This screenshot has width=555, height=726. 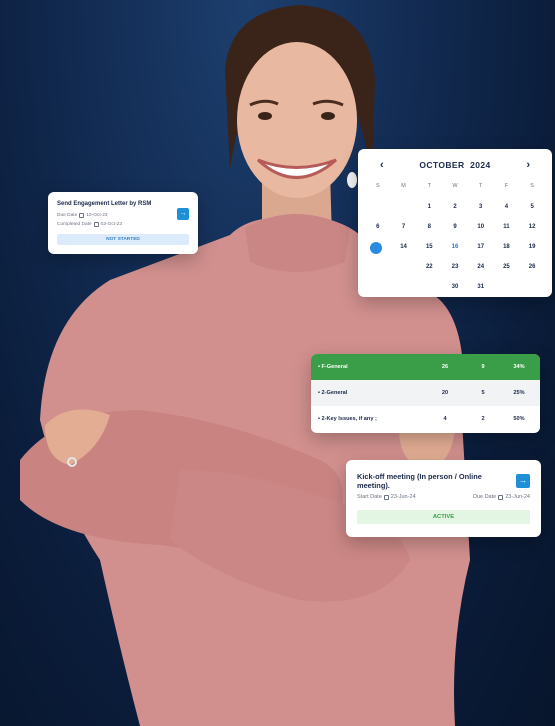 I want to click on completed-date-value: 03-Oct-23, so click(x=111, y=224).